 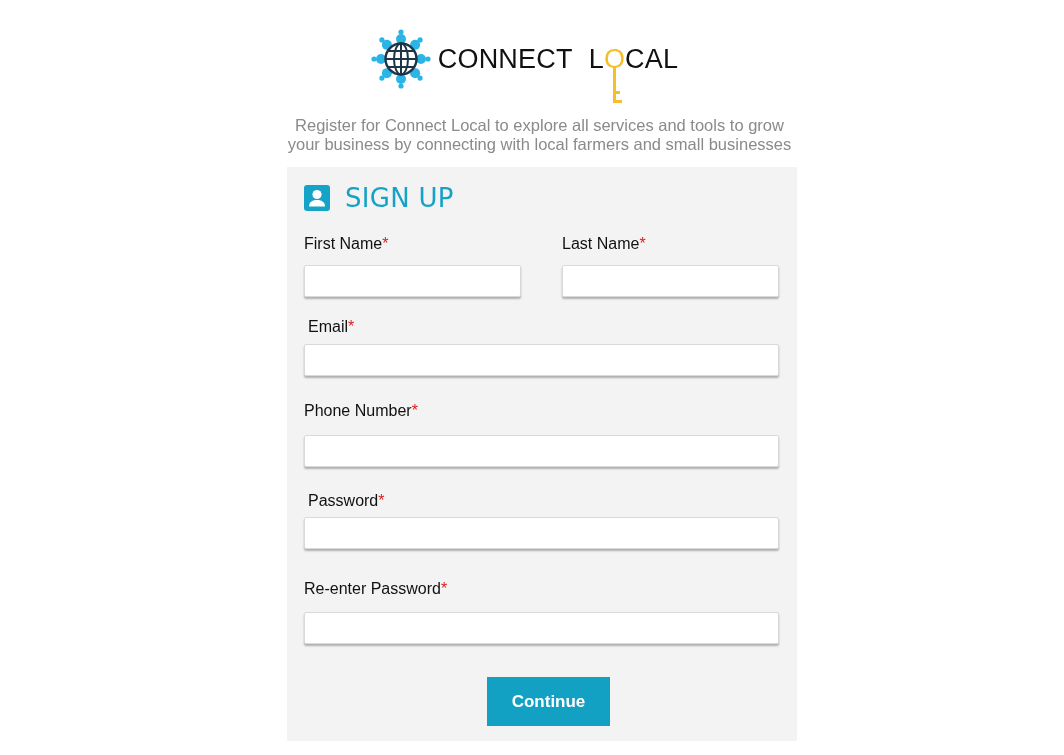 I want to click on field-label: Re-enter Password*, so click(x=376, y=588).